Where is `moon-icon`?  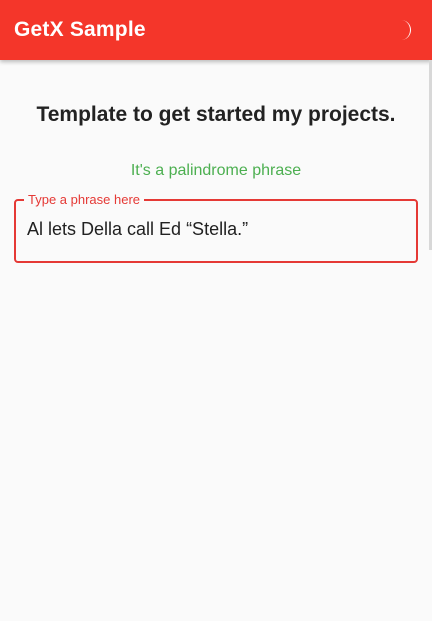 moon-icon is located at coordinates (406, 30).